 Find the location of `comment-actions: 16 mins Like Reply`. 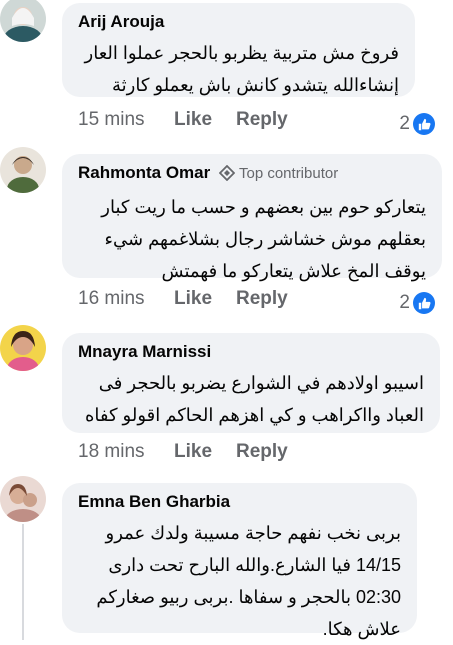

comment-actions: 16 mins Like Reply is located at coordinates (183, 299).